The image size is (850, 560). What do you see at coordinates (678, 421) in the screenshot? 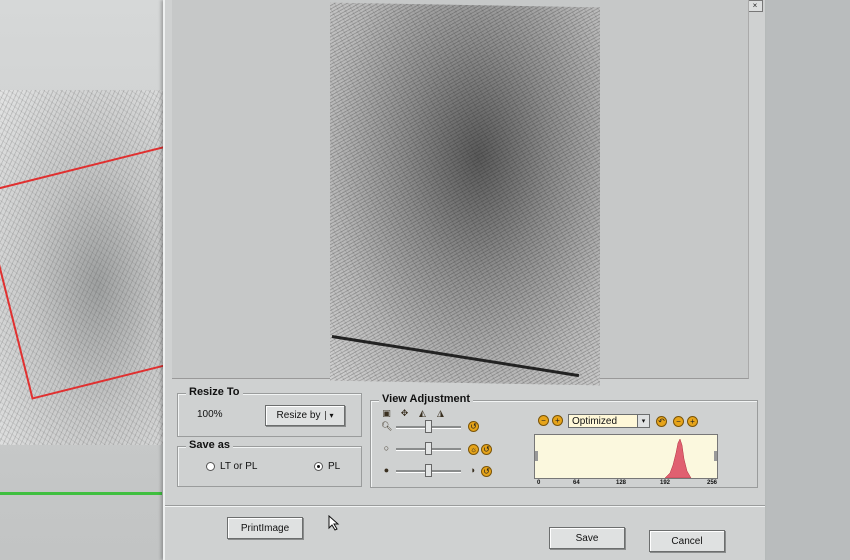
I see `histogram-minus-icon: −` at bounding box center [678, 421].